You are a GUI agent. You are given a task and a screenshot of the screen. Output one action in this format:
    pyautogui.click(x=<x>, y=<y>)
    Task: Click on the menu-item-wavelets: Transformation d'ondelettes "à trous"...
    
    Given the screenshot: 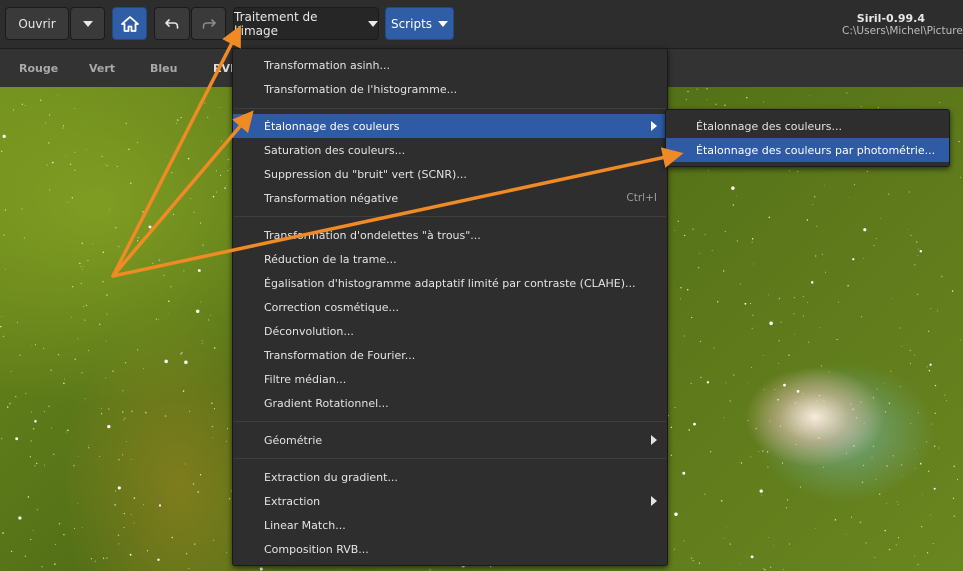 What is the action you would take?
    pyautogui.click(x=450, y=235)
    